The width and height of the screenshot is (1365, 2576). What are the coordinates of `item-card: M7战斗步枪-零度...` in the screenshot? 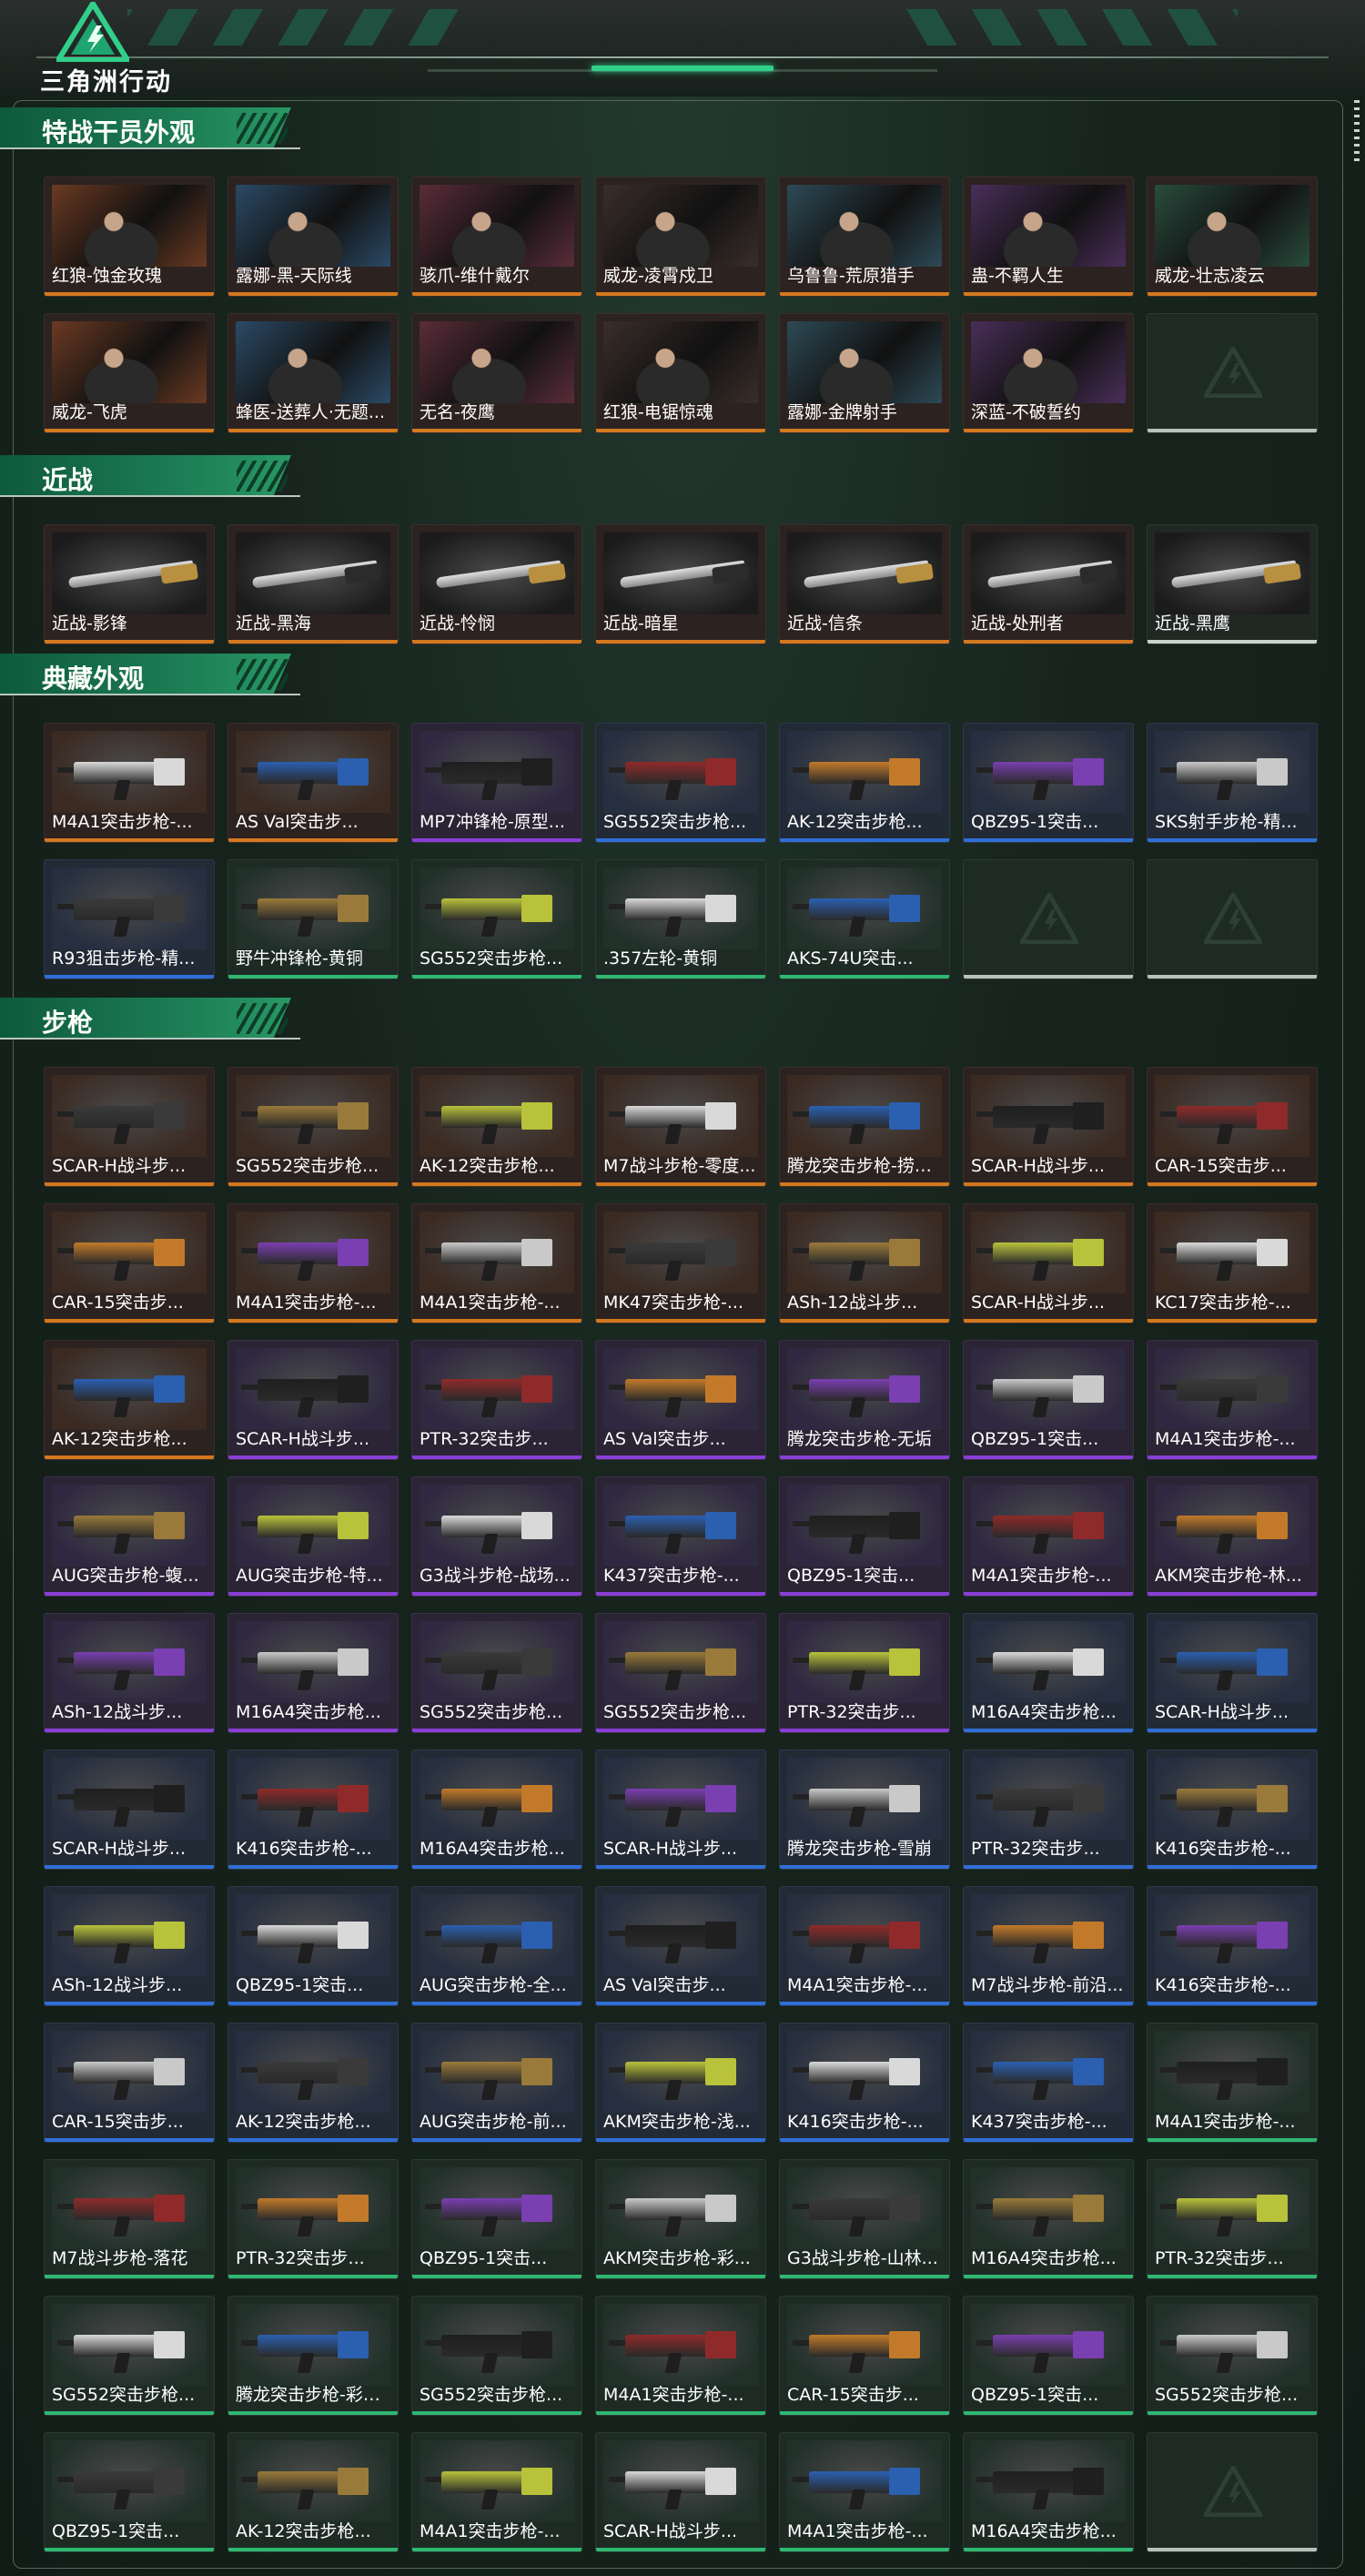 It's located at (680, 1127).